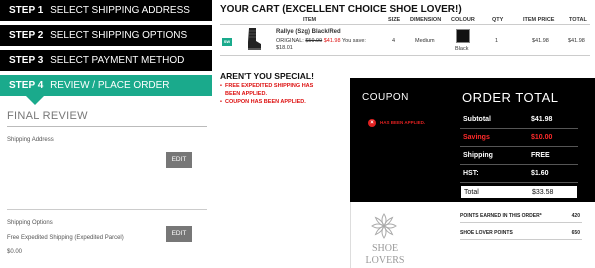  I want to click on step-label: SELECT PAYMENT METHOD, so click(117, 60).